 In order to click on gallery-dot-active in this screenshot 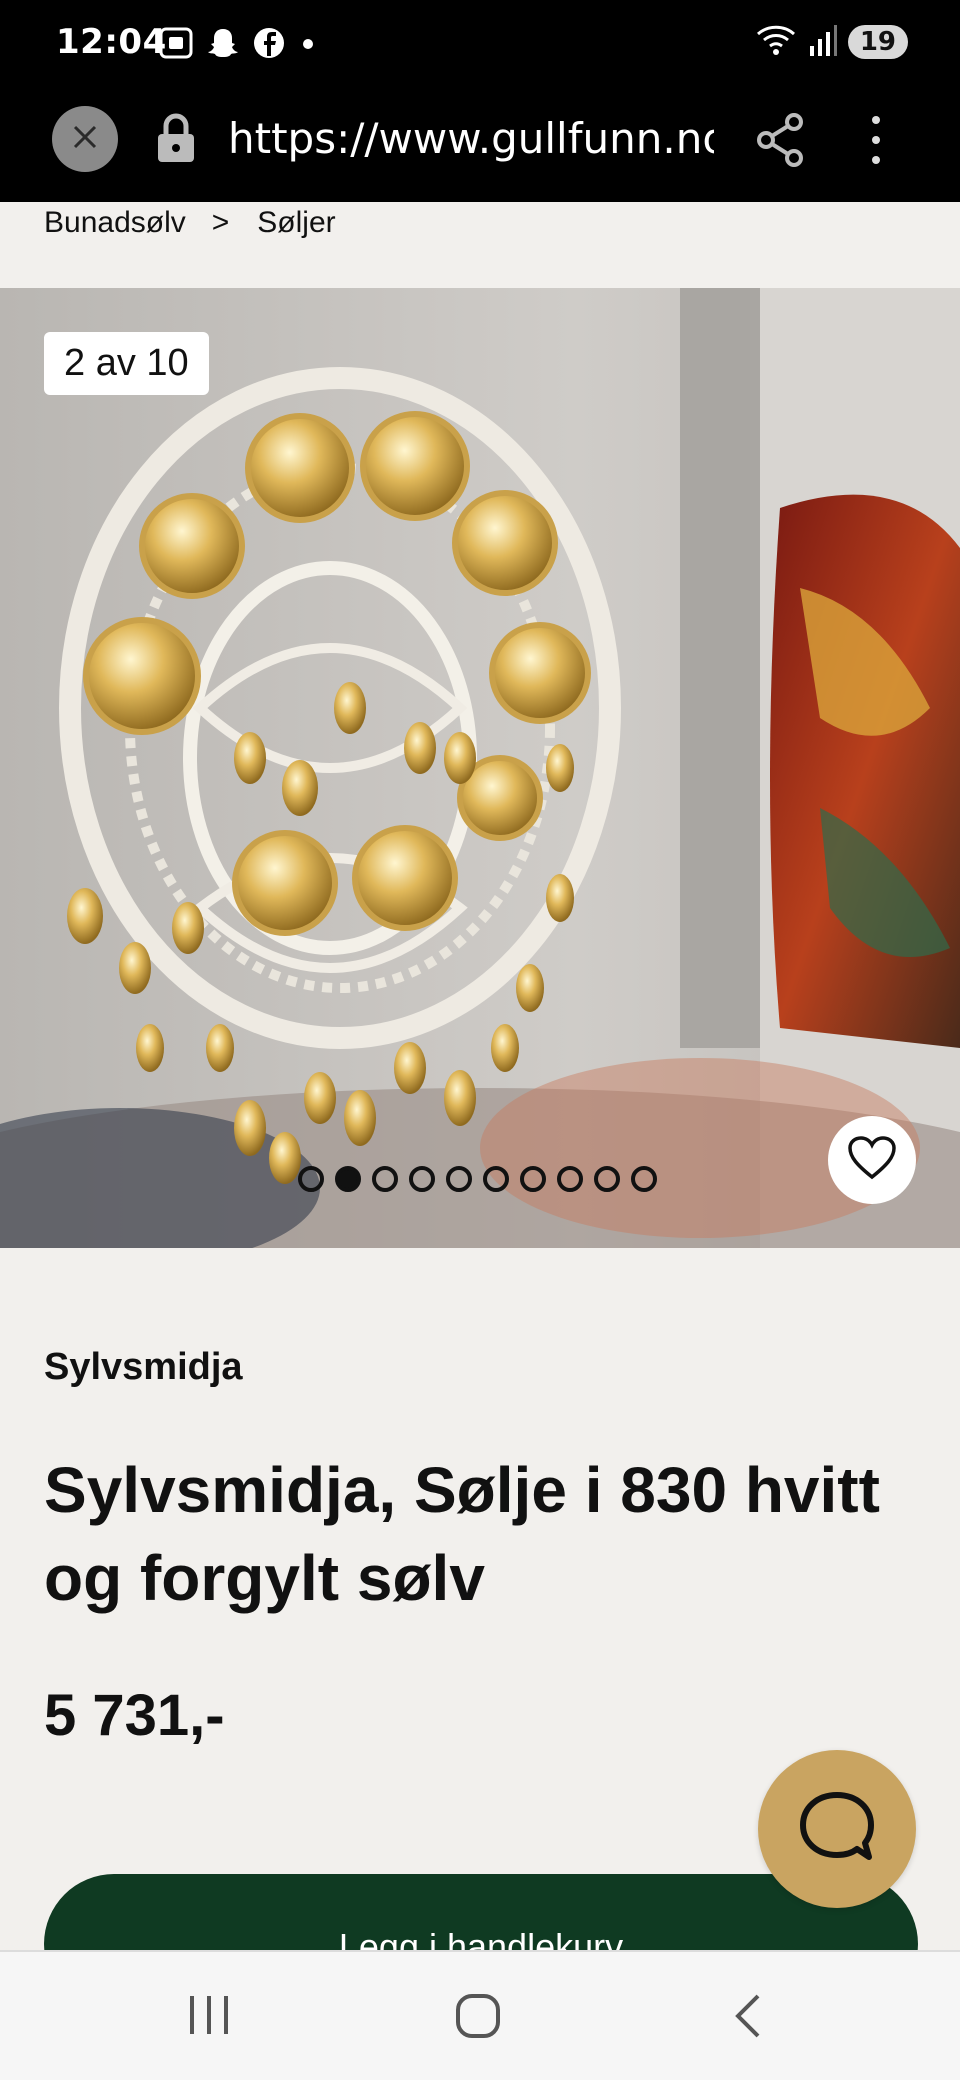, I will do `click(348, 1179)`.